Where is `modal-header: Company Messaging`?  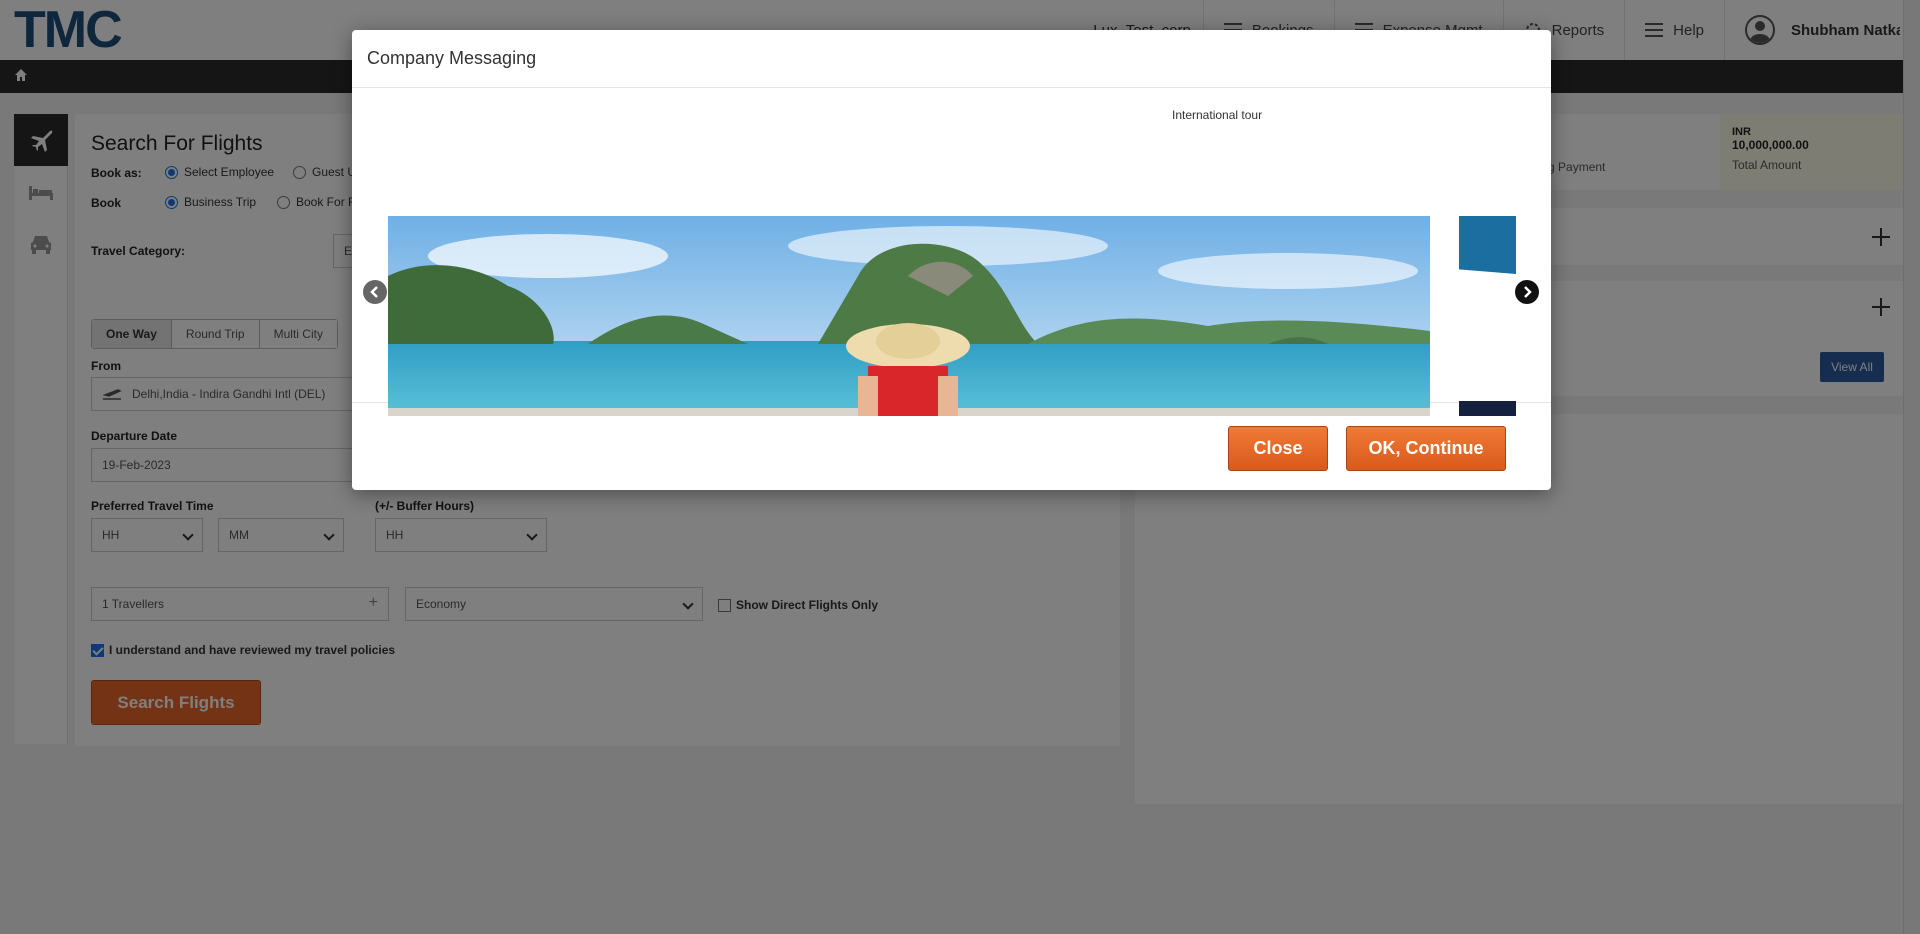
modal-header: Company Messaging is located at coordinates (951, 59).